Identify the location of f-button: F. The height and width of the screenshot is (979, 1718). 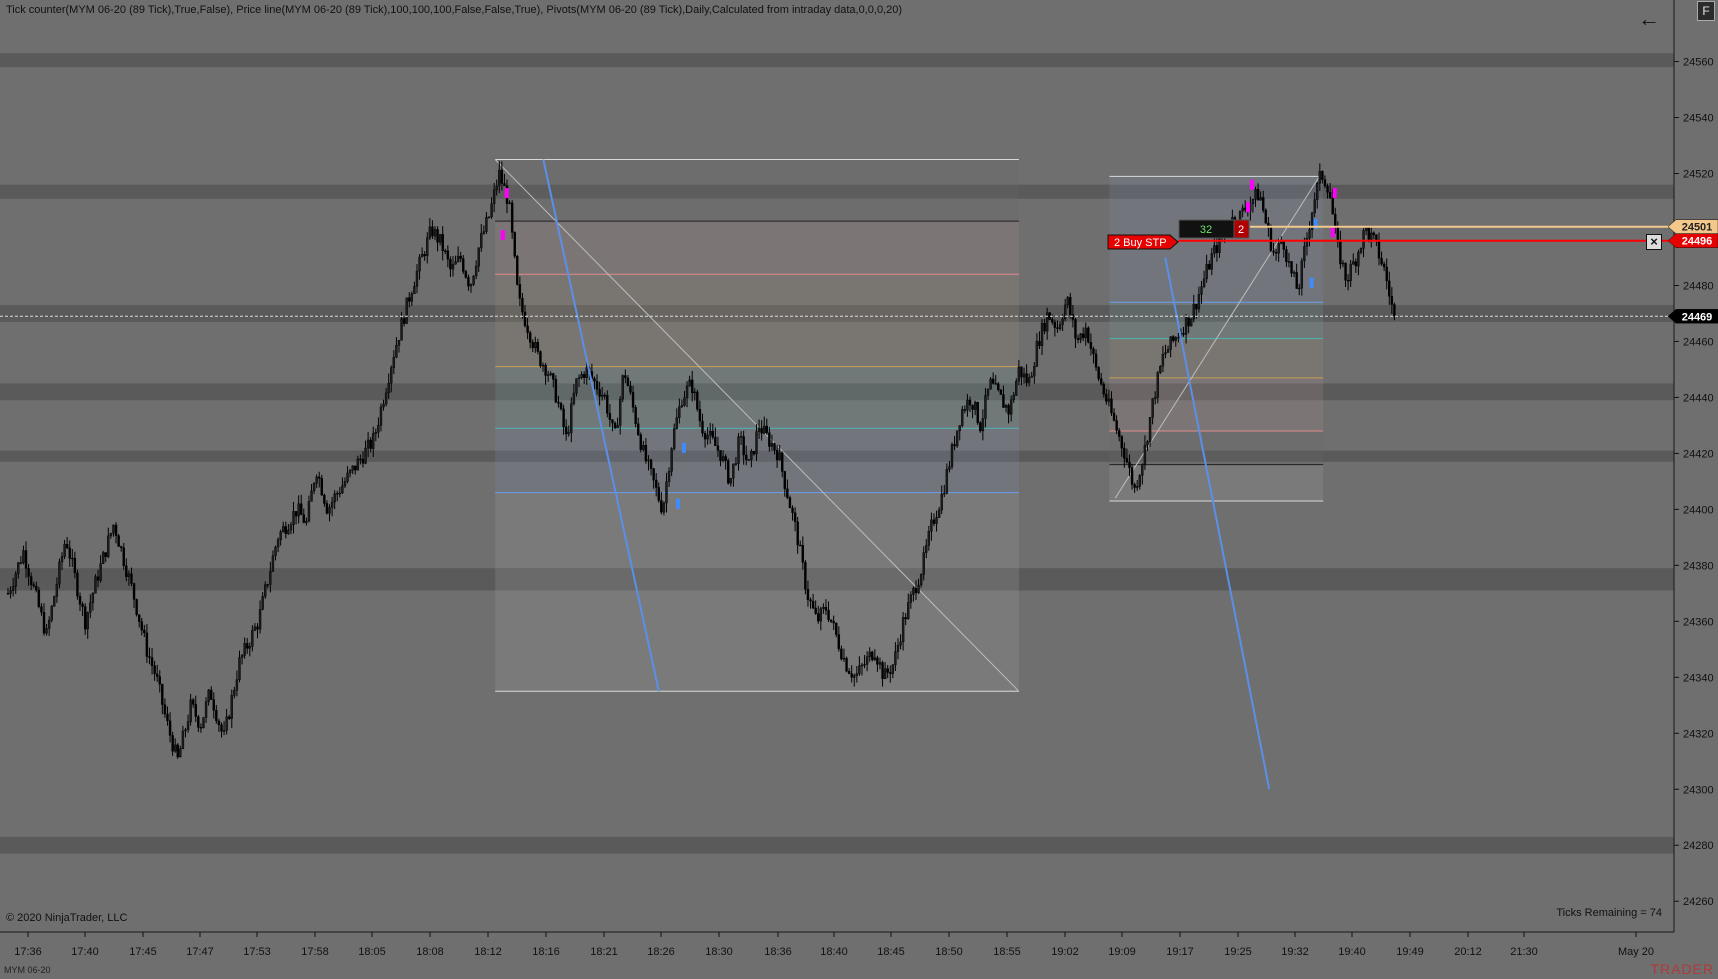
(1706, 11).